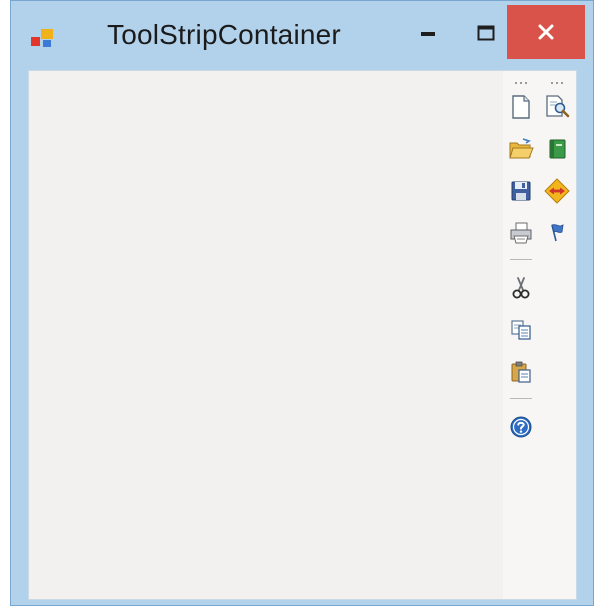  I want to click on green-book-icon, so click(557, 149).